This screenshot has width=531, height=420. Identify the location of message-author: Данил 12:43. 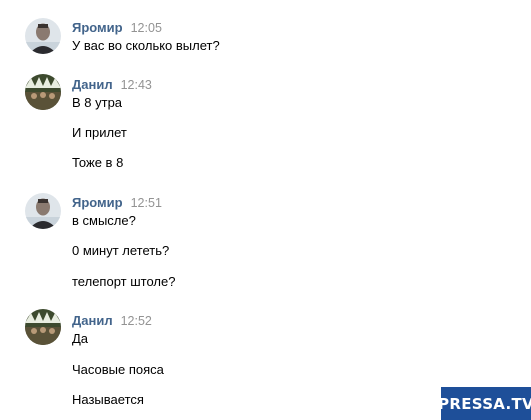
(112, 84).